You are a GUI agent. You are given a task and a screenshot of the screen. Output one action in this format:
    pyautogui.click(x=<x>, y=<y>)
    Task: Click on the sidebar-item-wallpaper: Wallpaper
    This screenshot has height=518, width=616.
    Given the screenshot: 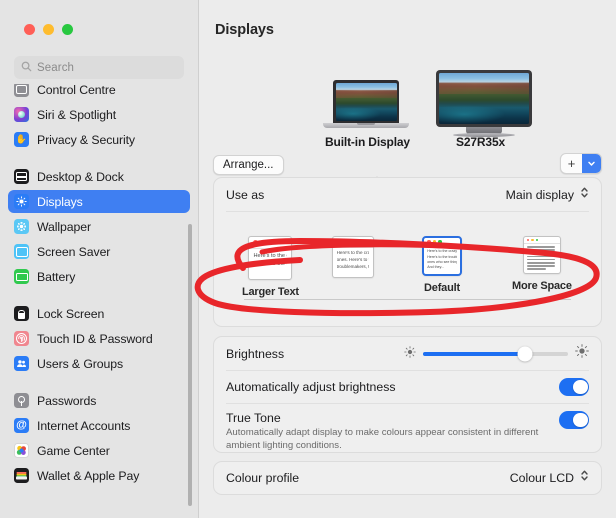 What is the action you would take?
    pyautogui.click(x=99, y=226)
    